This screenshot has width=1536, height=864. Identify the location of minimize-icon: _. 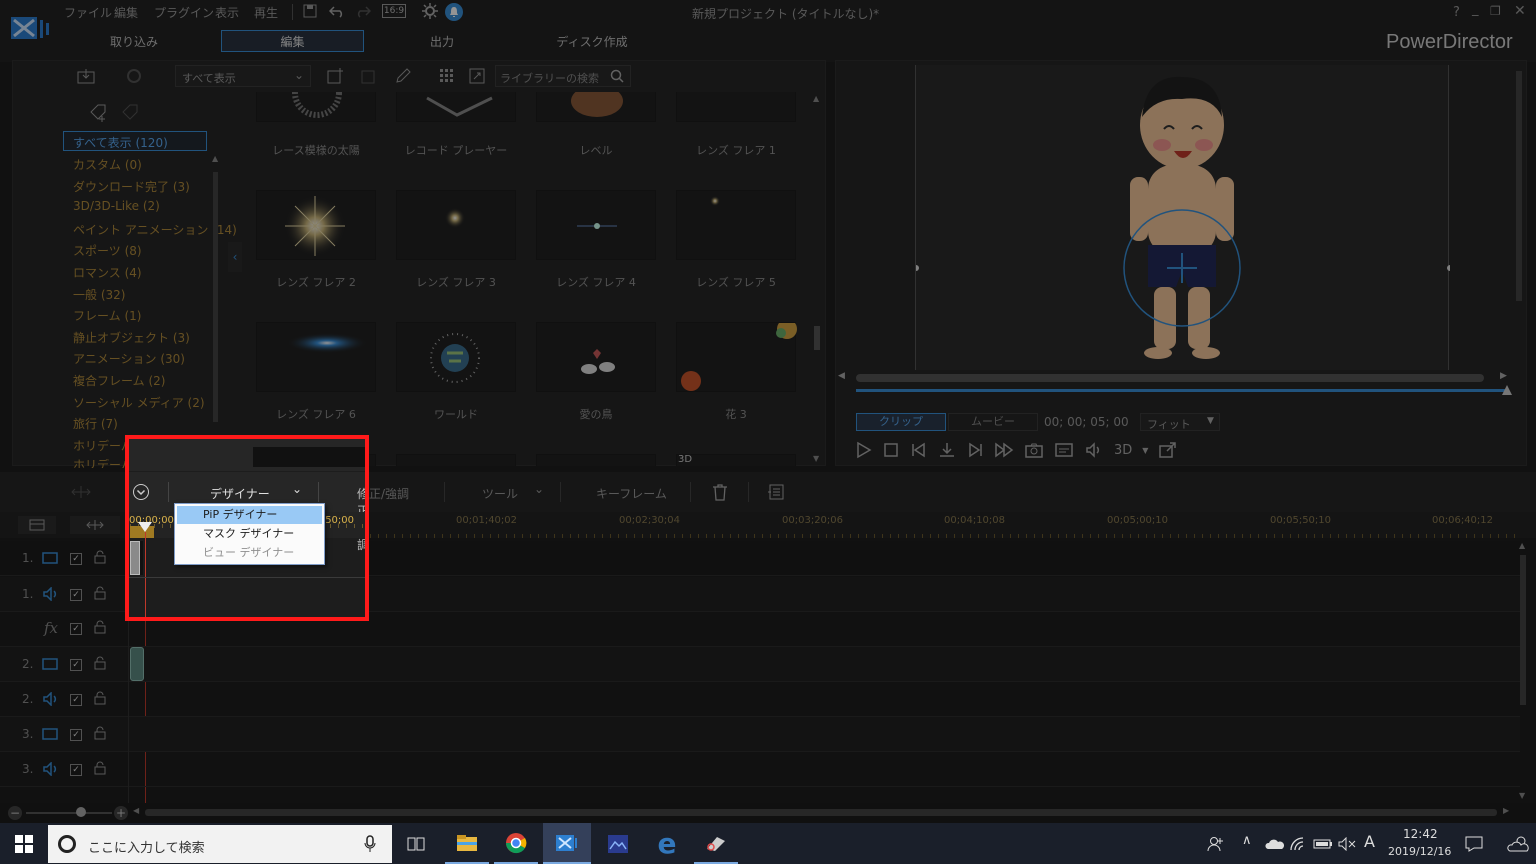
(1475, 9).